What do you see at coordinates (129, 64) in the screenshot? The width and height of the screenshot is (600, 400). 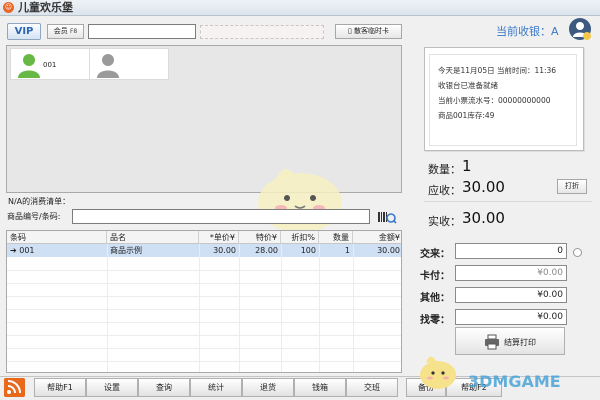 I see `member-tile` at bounding box center [129, 64].